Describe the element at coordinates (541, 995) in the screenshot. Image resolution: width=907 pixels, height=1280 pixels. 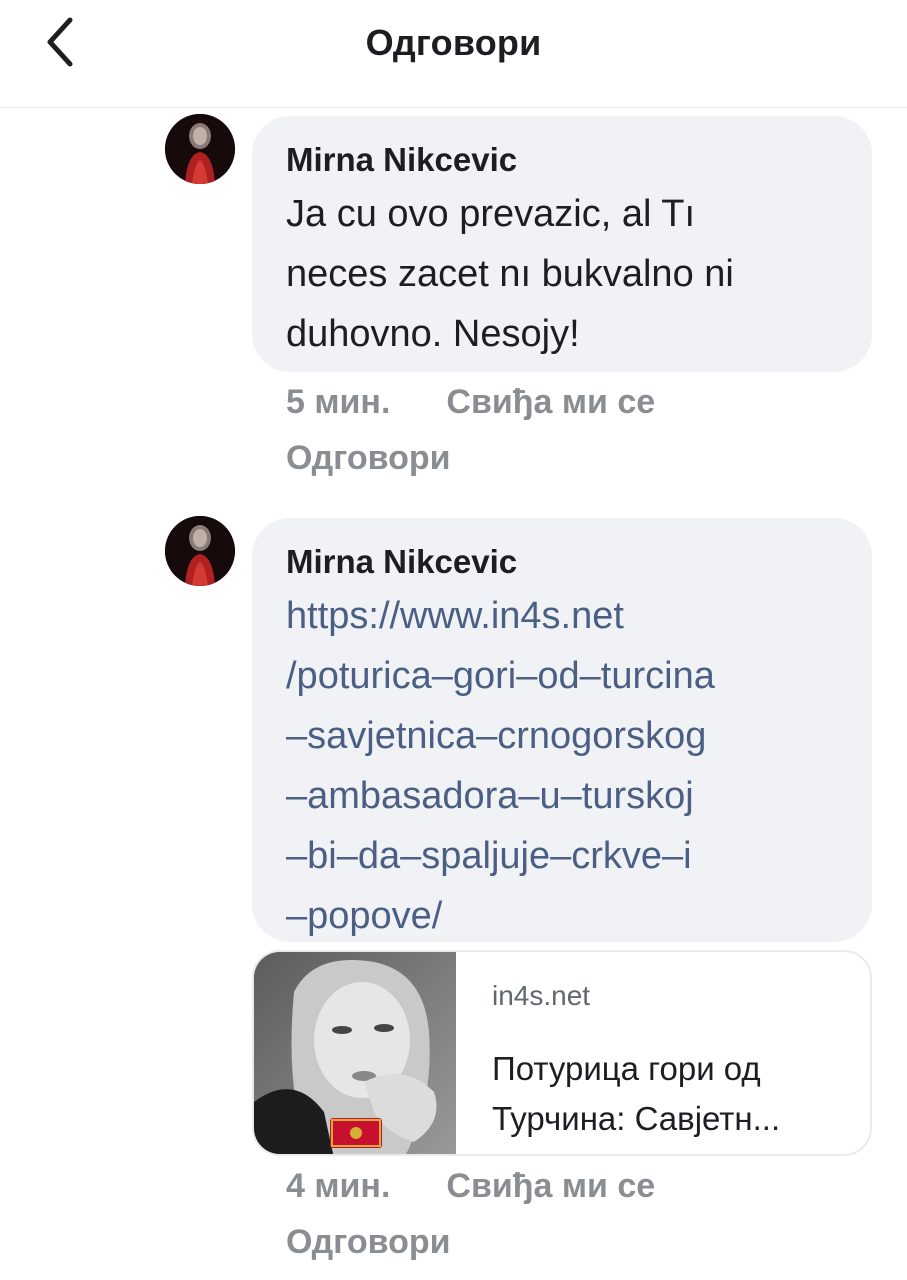
I see `link-preview-domain: in4s.net` at that location.